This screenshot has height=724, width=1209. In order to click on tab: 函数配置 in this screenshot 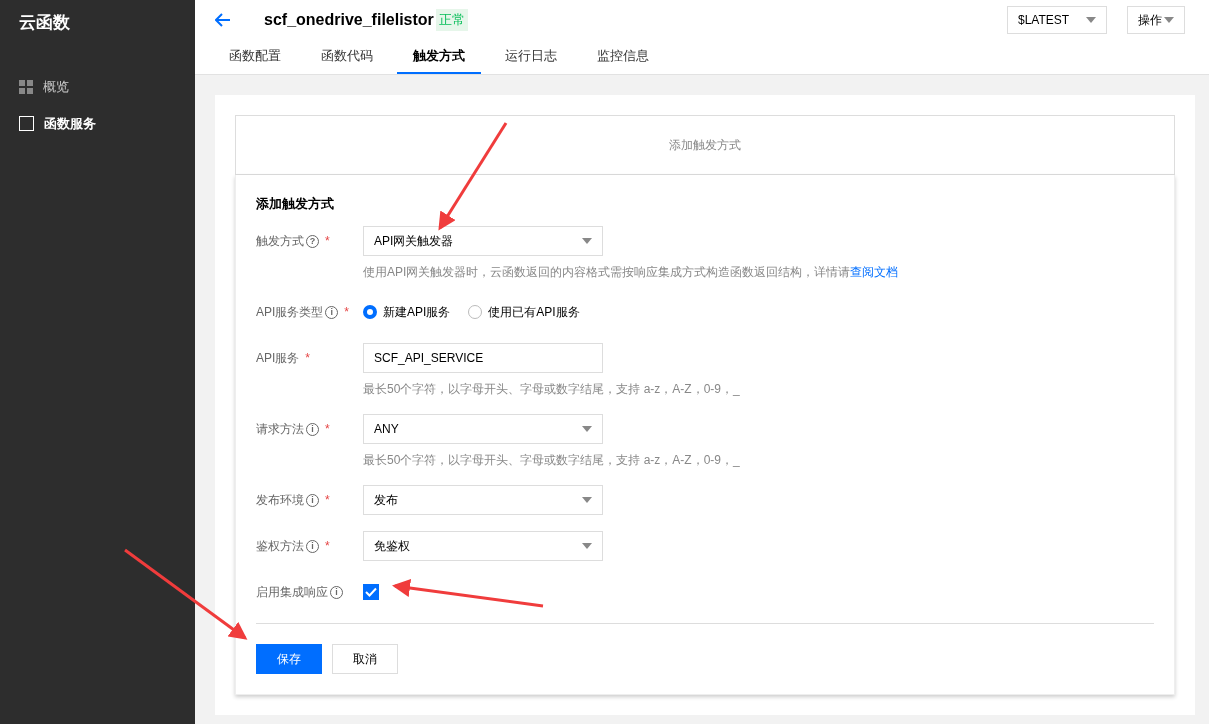, I will do `click(255, 57)`.